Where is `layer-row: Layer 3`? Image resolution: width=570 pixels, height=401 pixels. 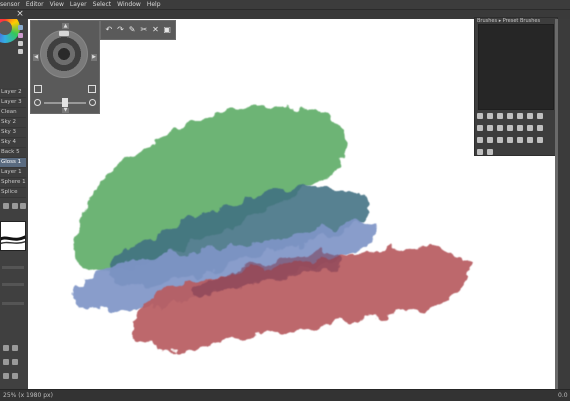 layer-row: Layer 3 is located at coordinates (13, 103).